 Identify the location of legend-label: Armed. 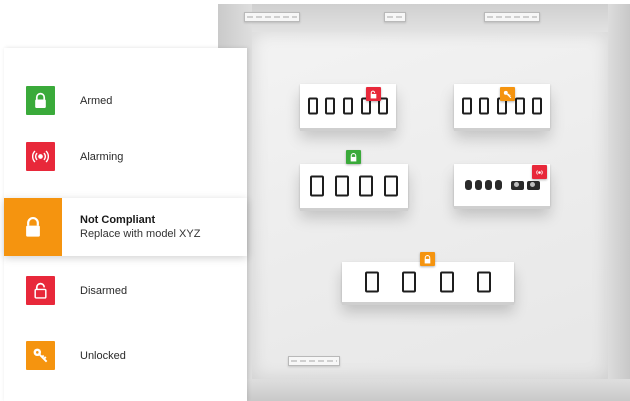
(96, 101).